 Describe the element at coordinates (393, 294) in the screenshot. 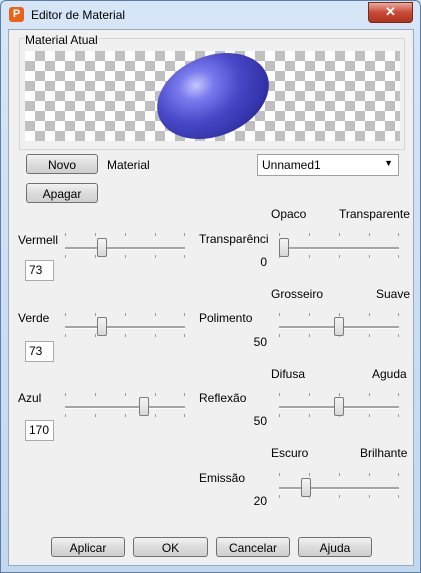

I see `polish-max-label: Suave` at that location.